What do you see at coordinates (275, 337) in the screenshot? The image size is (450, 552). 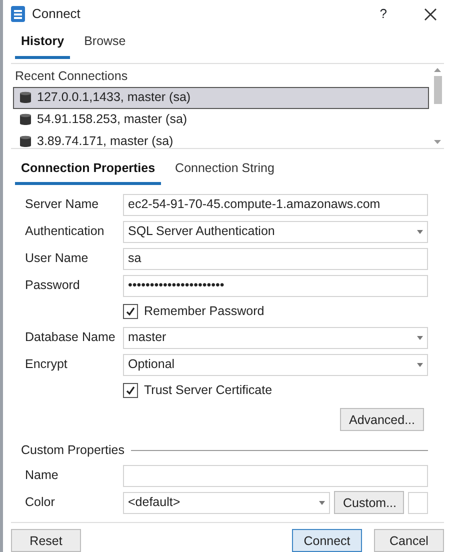 I see `dropdown-field: master` at bounding box center [275, 337].